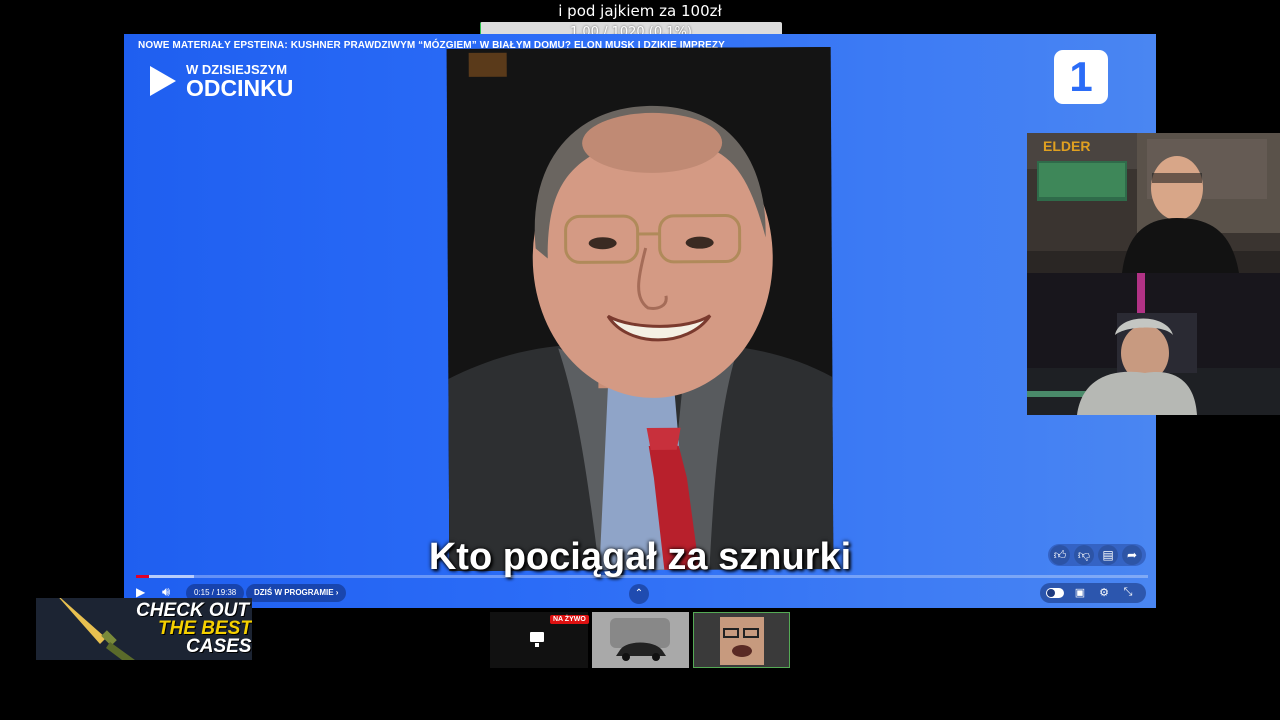 The width and height of the screenshot is (1280, 720). I want to click on monitor-icon, so click(537, 637).